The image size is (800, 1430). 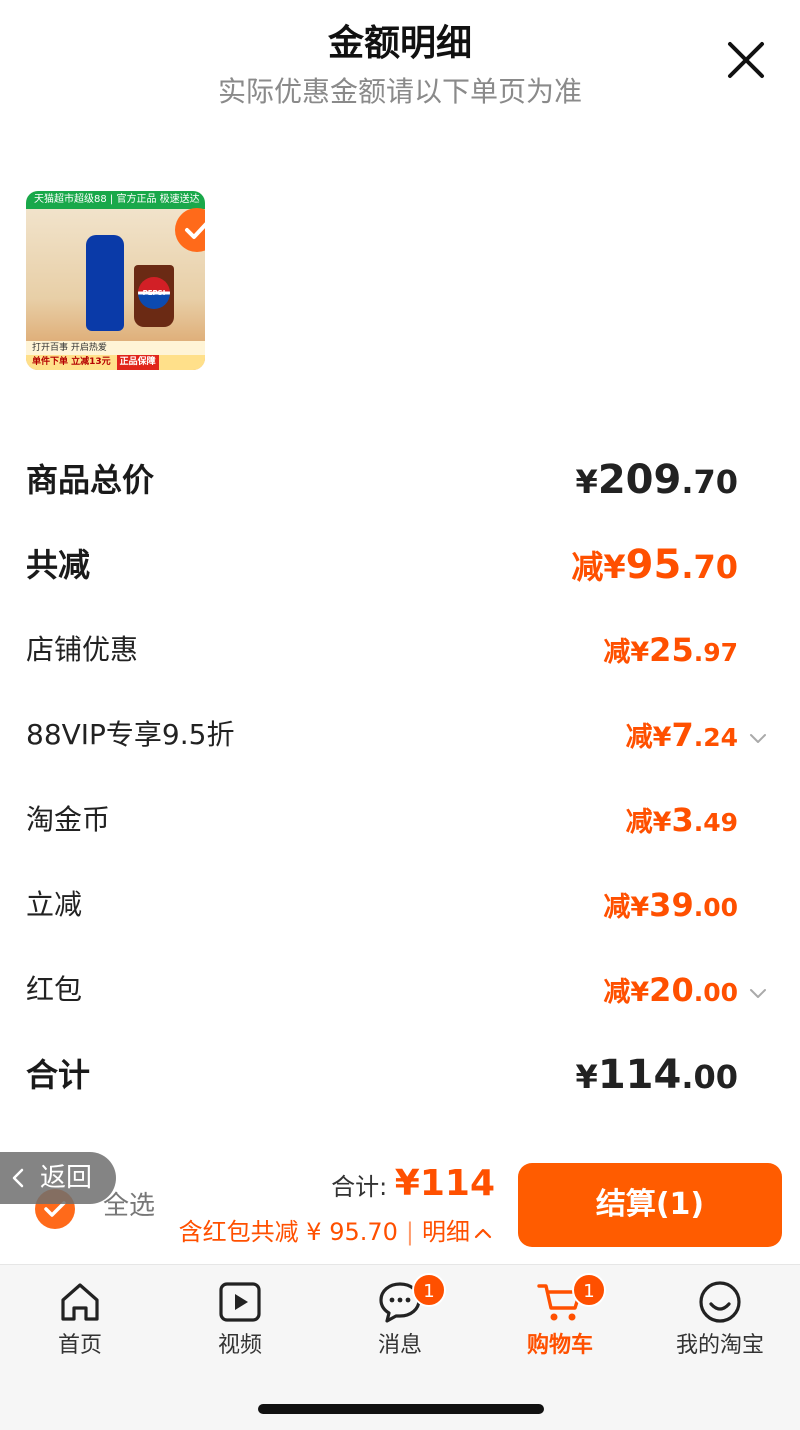 I want to click on checkout-total: 合计: ¥114, so click(x=413, y=1187).